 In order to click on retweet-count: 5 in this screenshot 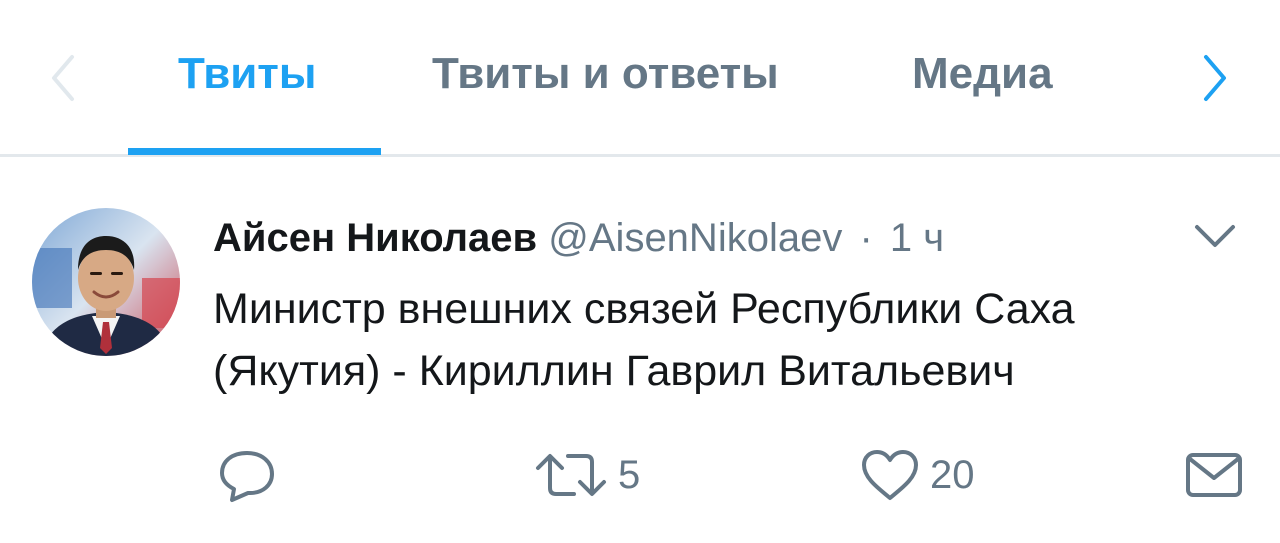, I will do `click(629, 475)`.